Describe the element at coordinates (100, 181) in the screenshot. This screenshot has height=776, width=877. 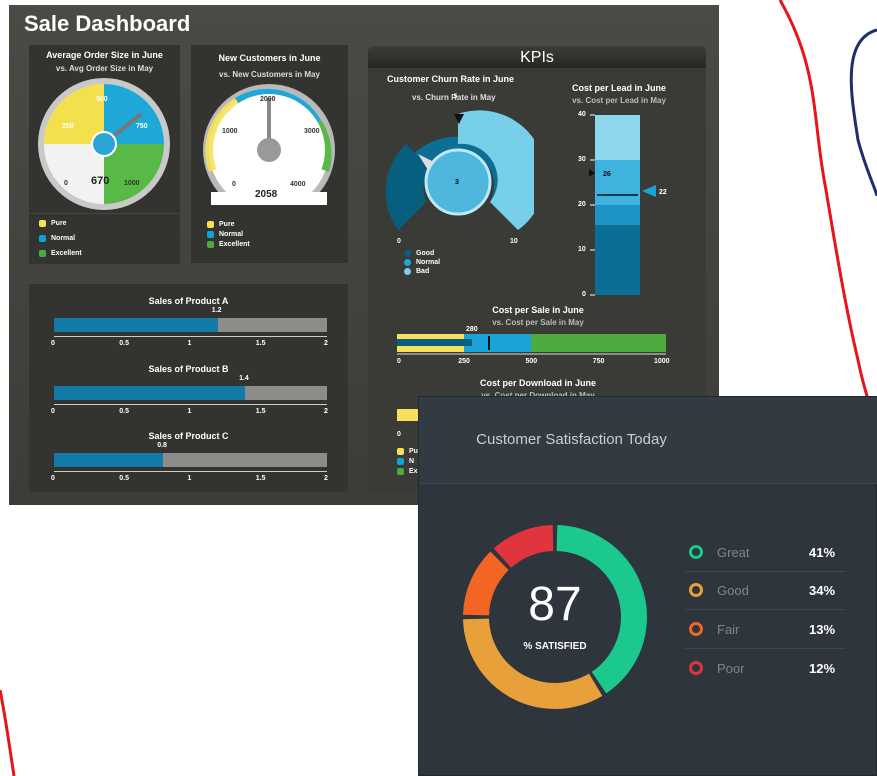
I see `avg-order-value: 670` at that location.